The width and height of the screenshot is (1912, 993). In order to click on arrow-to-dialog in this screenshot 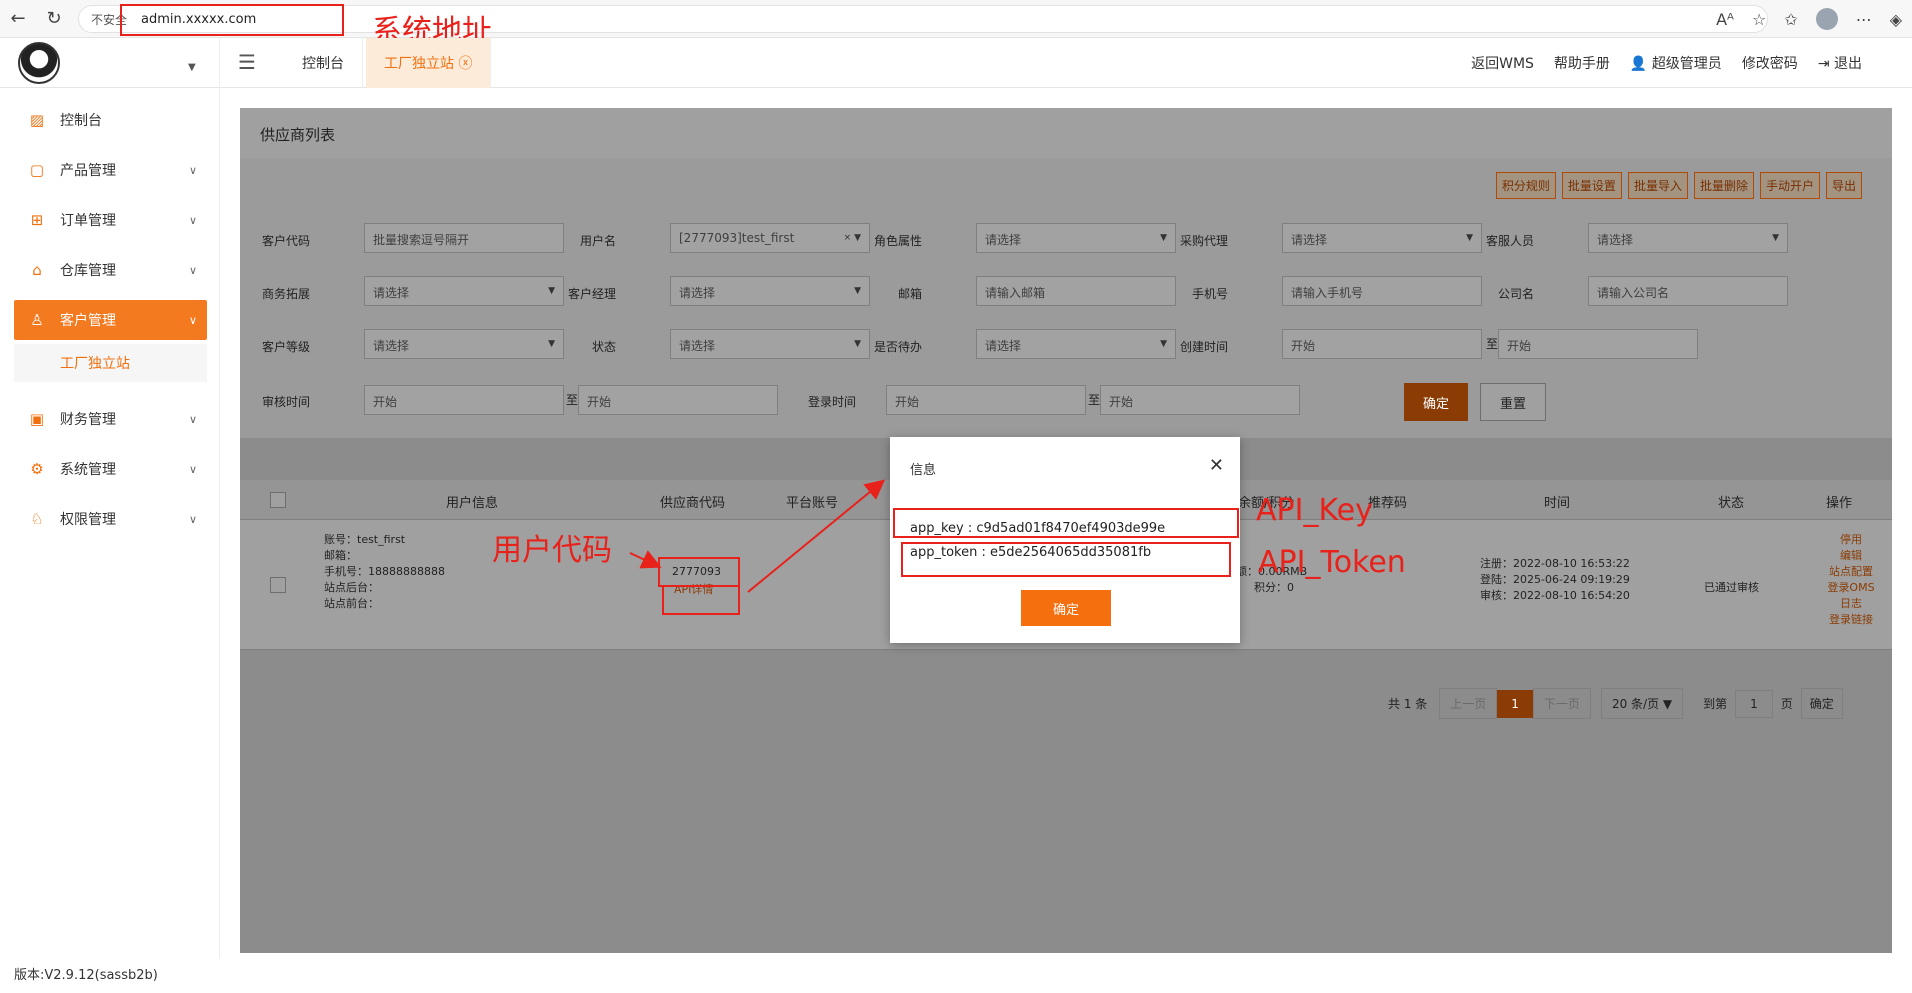, I will do `click(816, 536)`.